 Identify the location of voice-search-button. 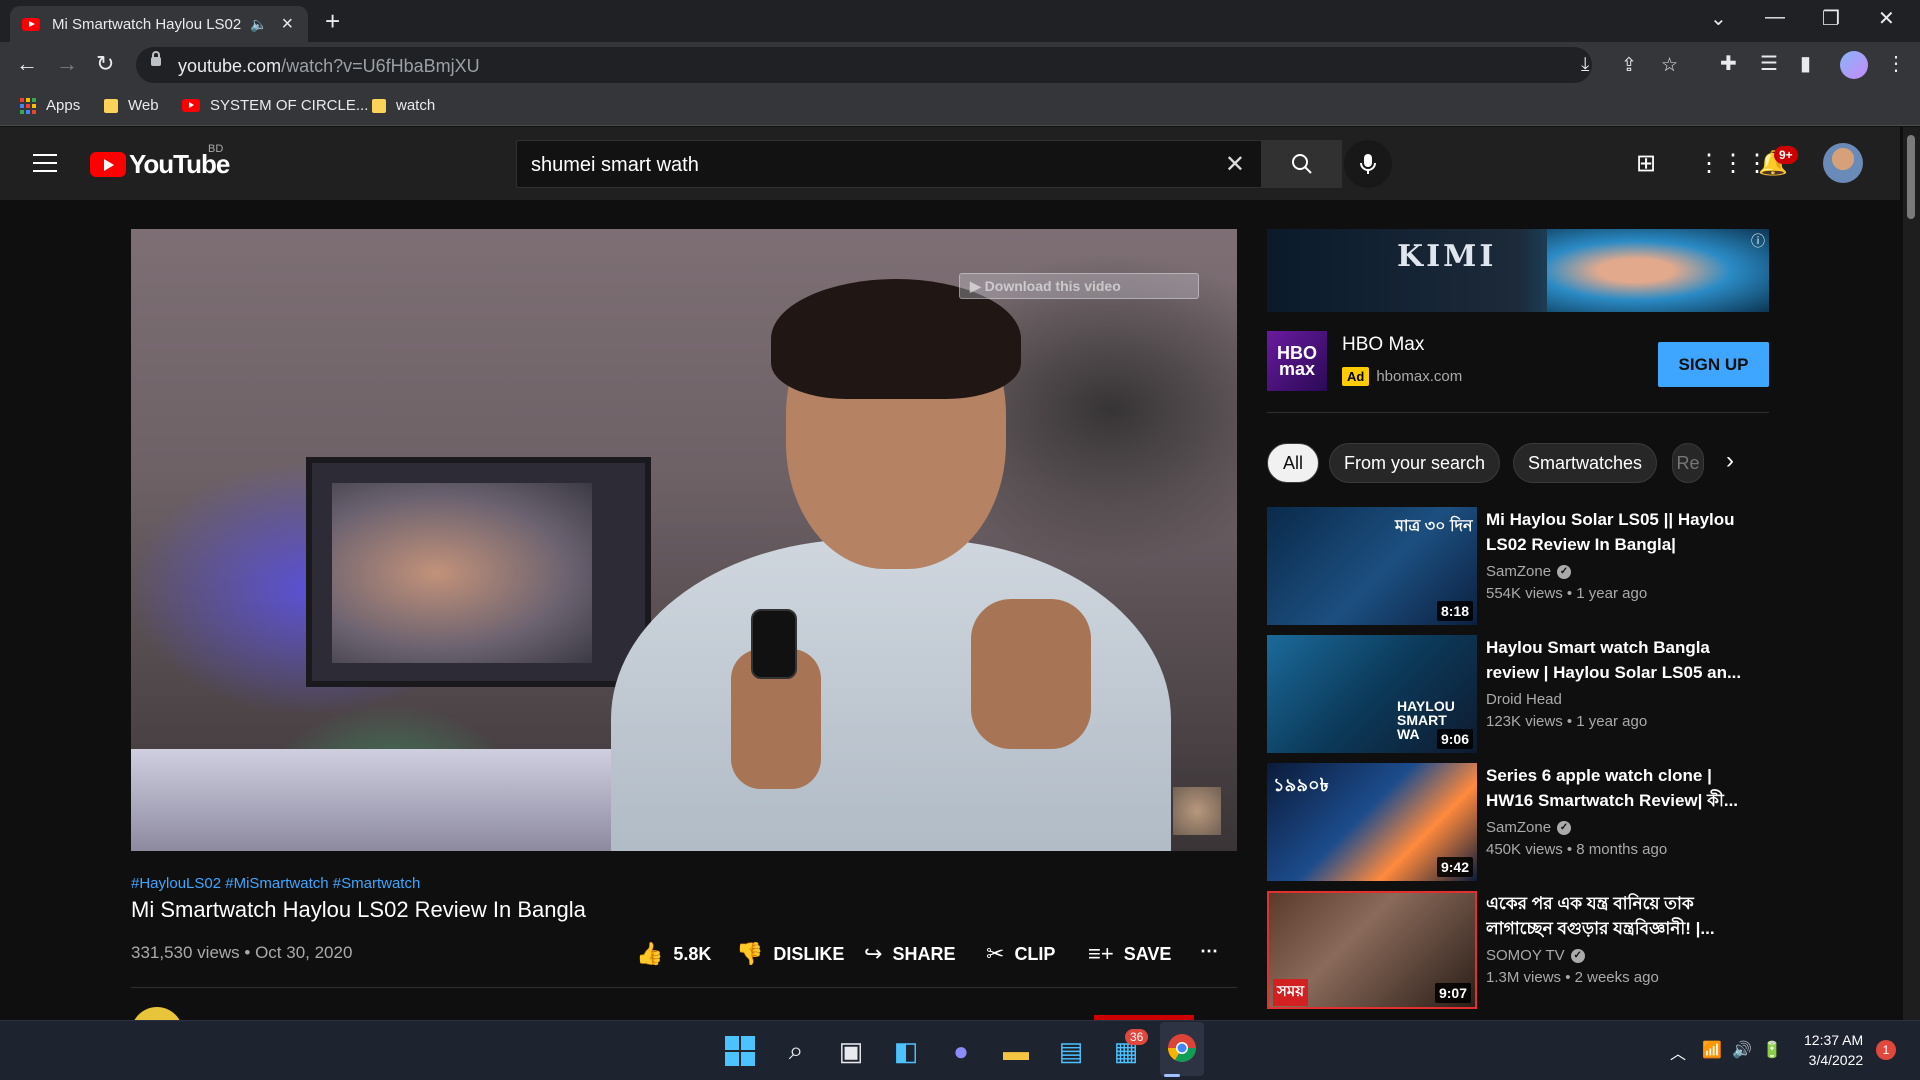
(1368, 164).